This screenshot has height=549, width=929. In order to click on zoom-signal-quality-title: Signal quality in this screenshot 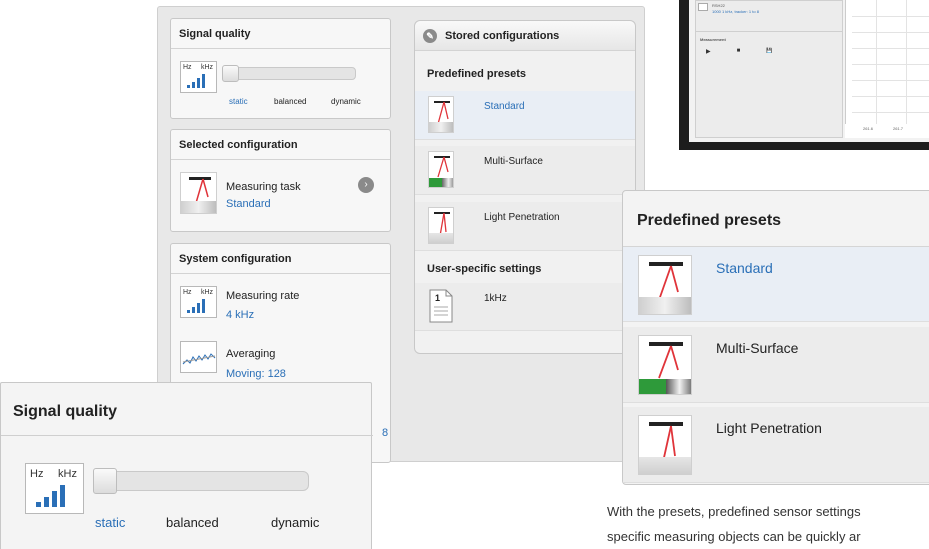, I will do `click(65, 411)`.